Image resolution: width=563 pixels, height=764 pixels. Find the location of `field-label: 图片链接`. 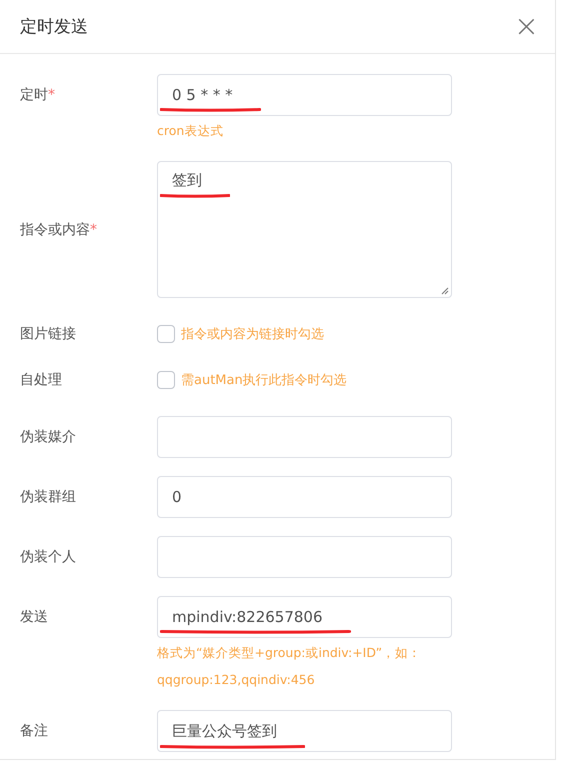

field-label: 图片链接 is located at coordinates (48, 334).